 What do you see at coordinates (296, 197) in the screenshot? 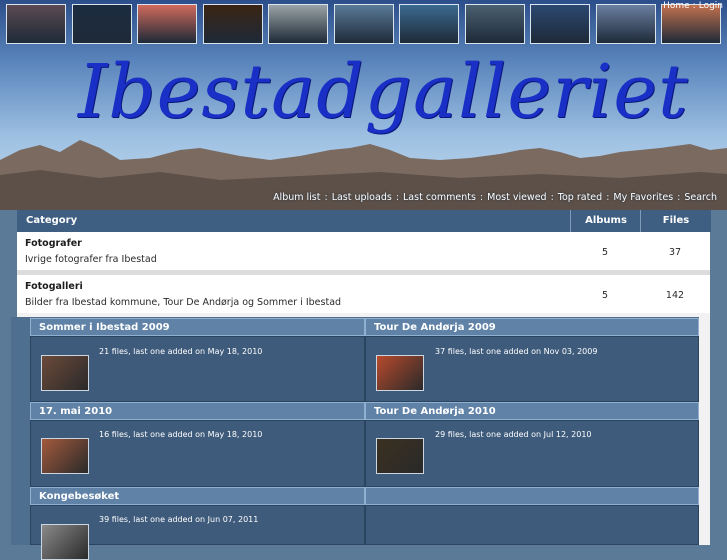
I see `nav-album-list: Album list` at bounding box center [296, 197].